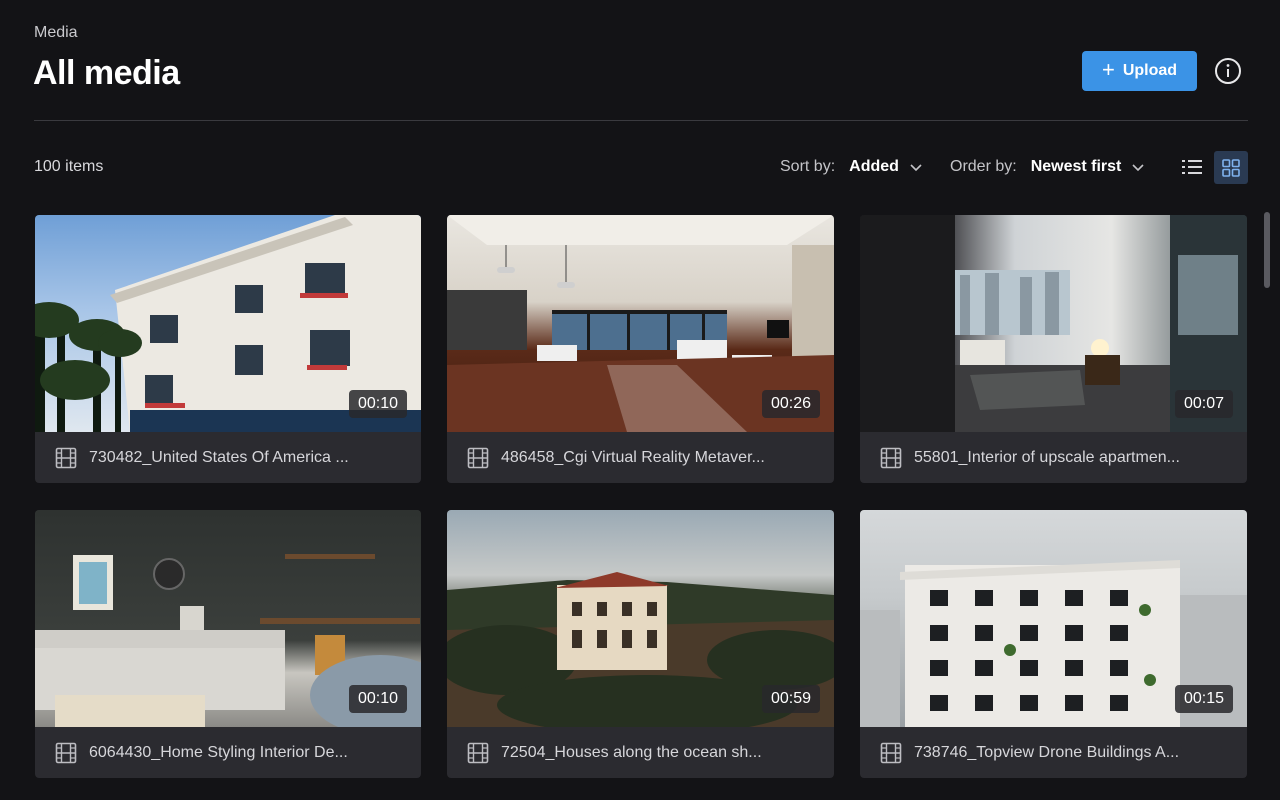  Describe the element at coordinates (874, 166) in the screenshot. I see `sort-by-value: Added` at that location.